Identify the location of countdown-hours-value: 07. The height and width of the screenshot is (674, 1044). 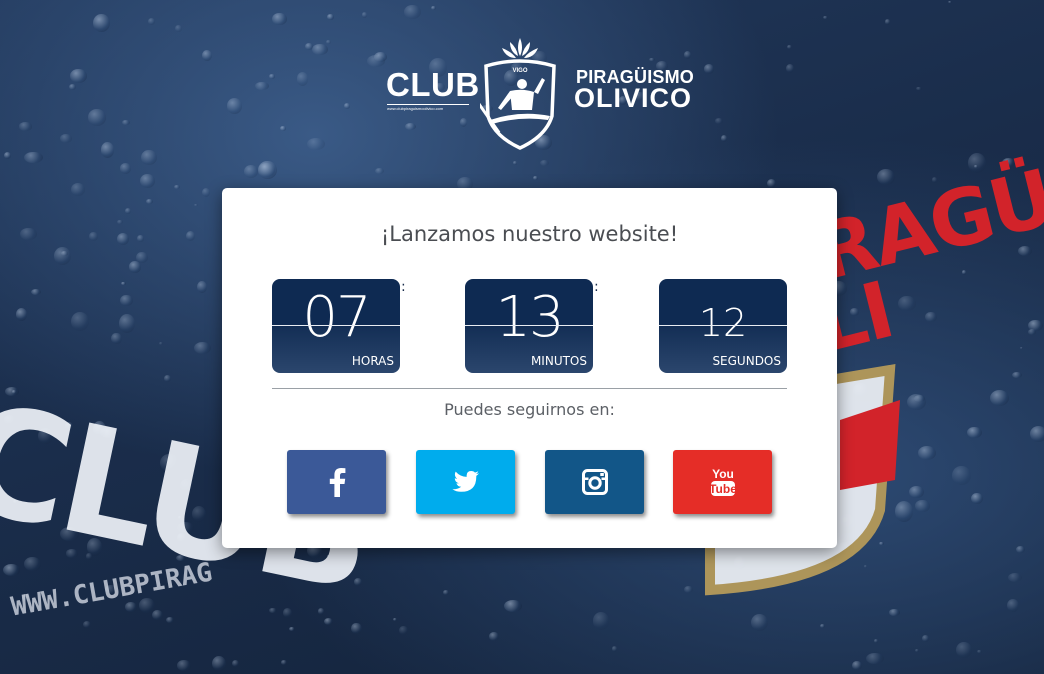
(336, 317).